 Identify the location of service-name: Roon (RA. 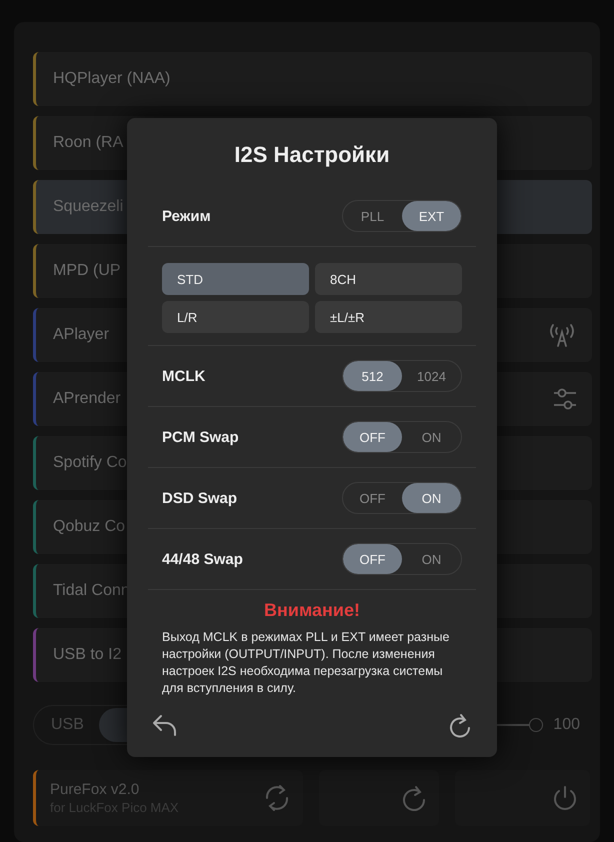
(88, 143).